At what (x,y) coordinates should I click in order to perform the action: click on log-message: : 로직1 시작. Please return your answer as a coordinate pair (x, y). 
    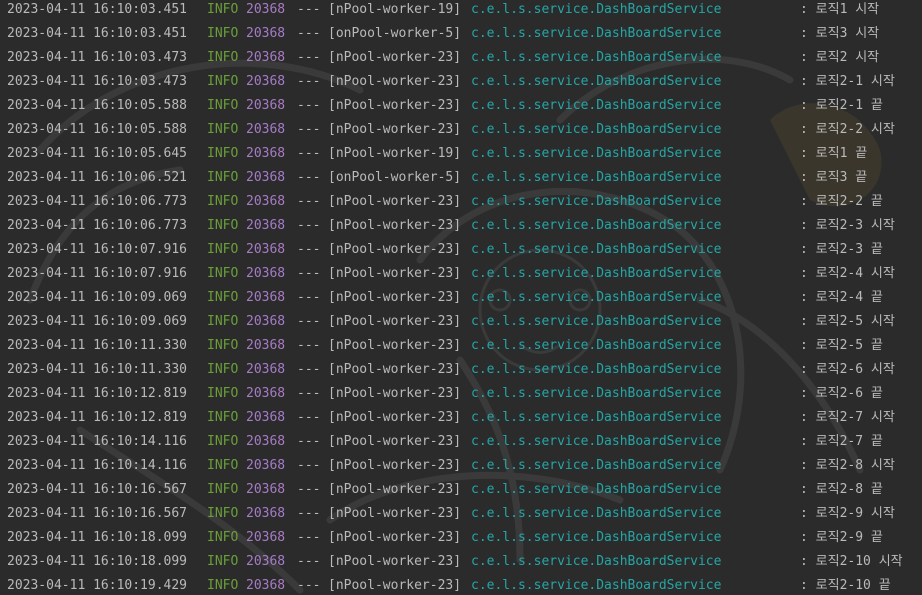
    Looking at the image, I should click on (840, 9).